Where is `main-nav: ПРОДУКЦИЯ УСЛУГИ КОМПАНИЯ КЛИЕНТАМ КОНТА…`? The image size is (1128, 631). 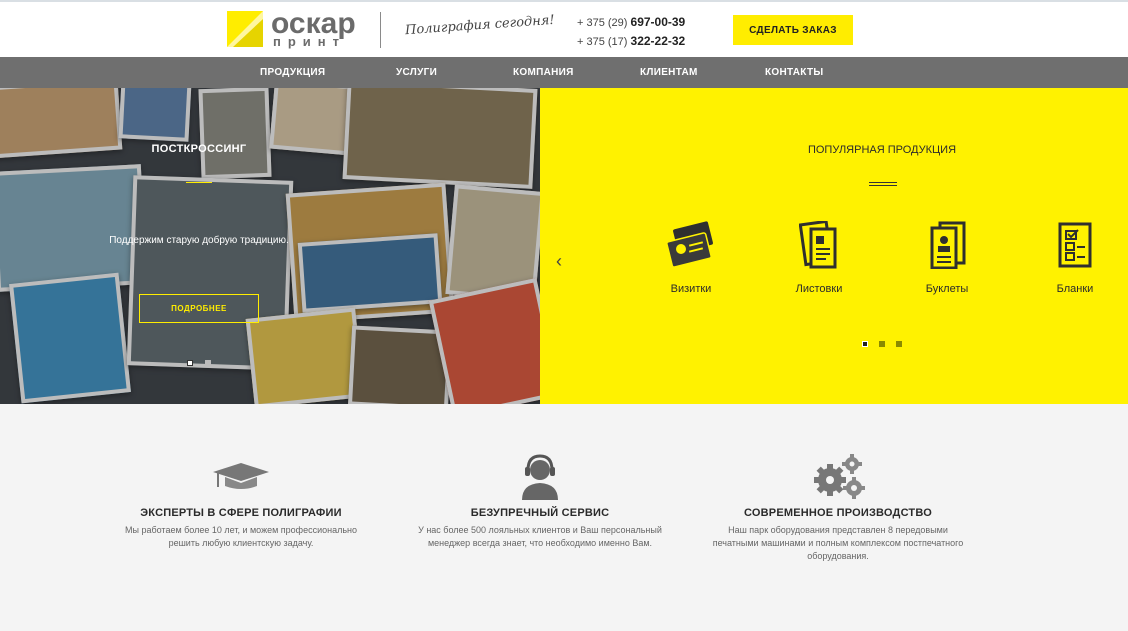 main-nav: ПРОДУКЦИЯ УСЛУГИ КОМПАНИЯ КЛИЕНТАМ КОНТА… is located at coordinates (564, 72).